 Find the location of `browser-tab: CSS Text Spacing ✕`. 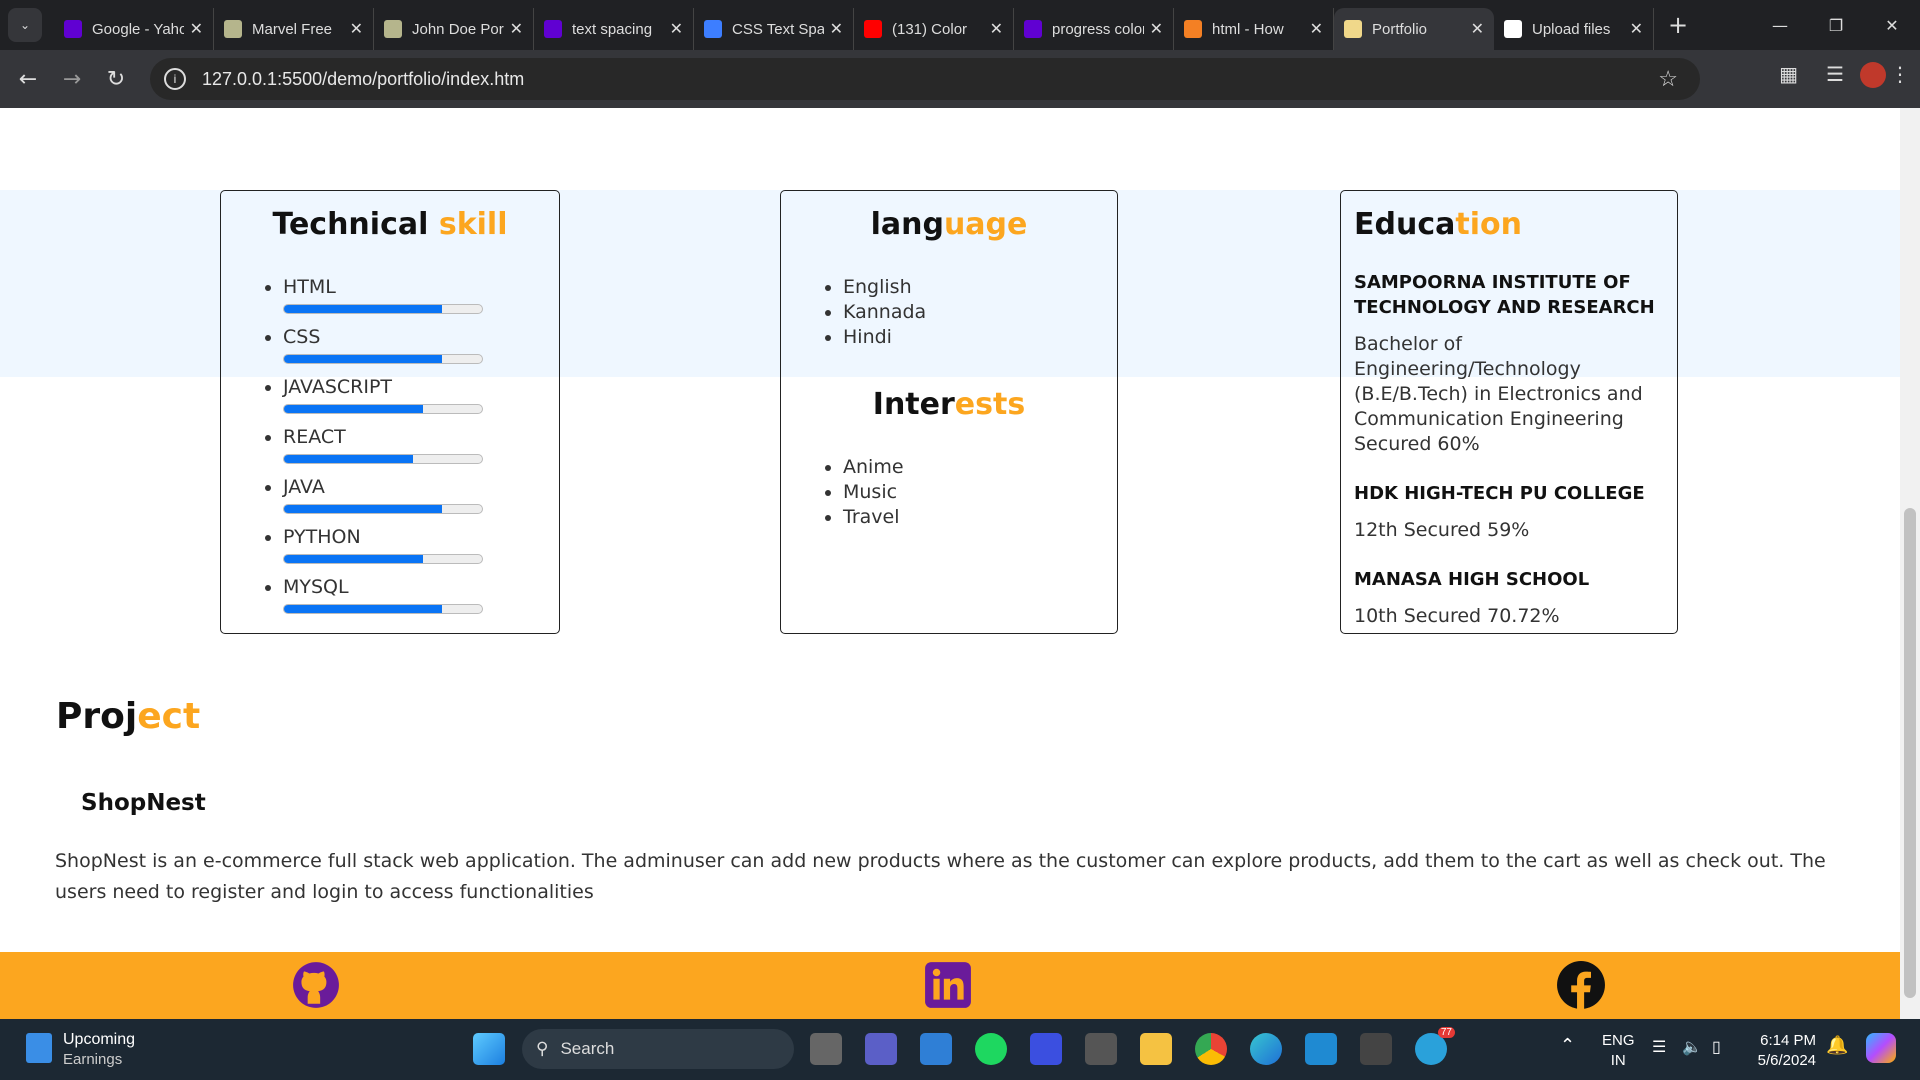

browser-tab: CSS Text Spacing ✕ is located at coordinates (774, 29).